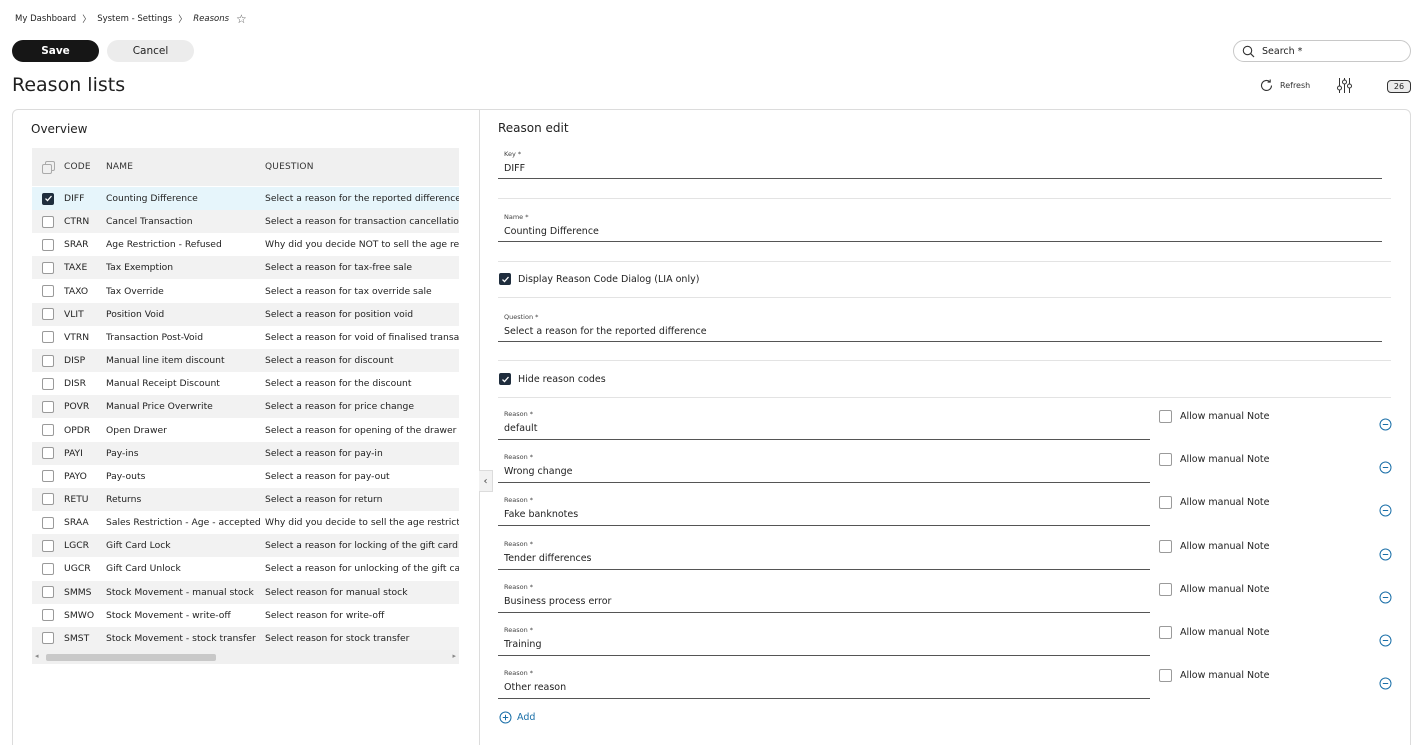 The height and width of the screenshot is (745, 1417). What do you see at coordinates (824, 684) in the screenshot?
I see `reason-field: Reason * Other reason` at bounding box center [824, 684].